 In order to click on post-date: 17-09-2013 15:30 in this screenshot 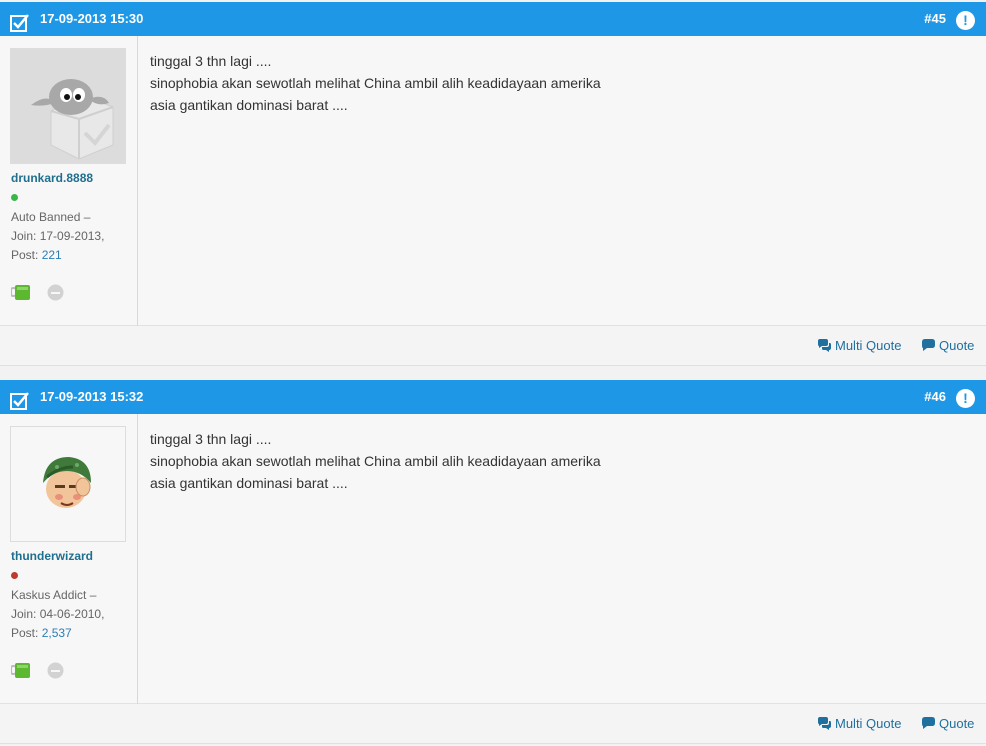, I will do `click(92, 18)`.